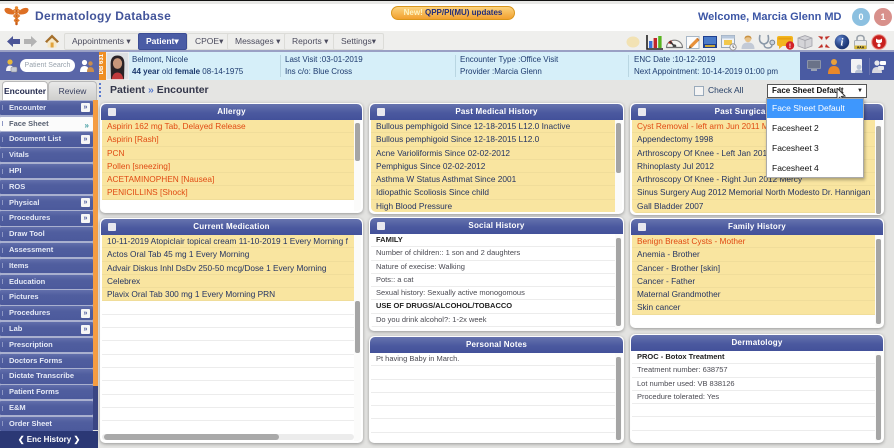 This screenshot has height=448, width=894. Describe the element at coordinates (861, 47) in the screenshot. I see `svg-text: AAA` at that location.